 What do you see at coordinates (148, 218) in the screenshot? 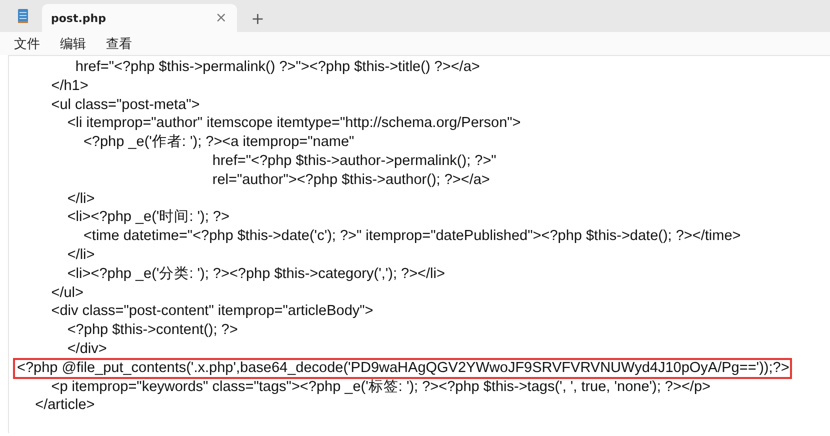
I see `code-line: <li><?php _e('时间: '); ?>` at bounding box center [148, 218].